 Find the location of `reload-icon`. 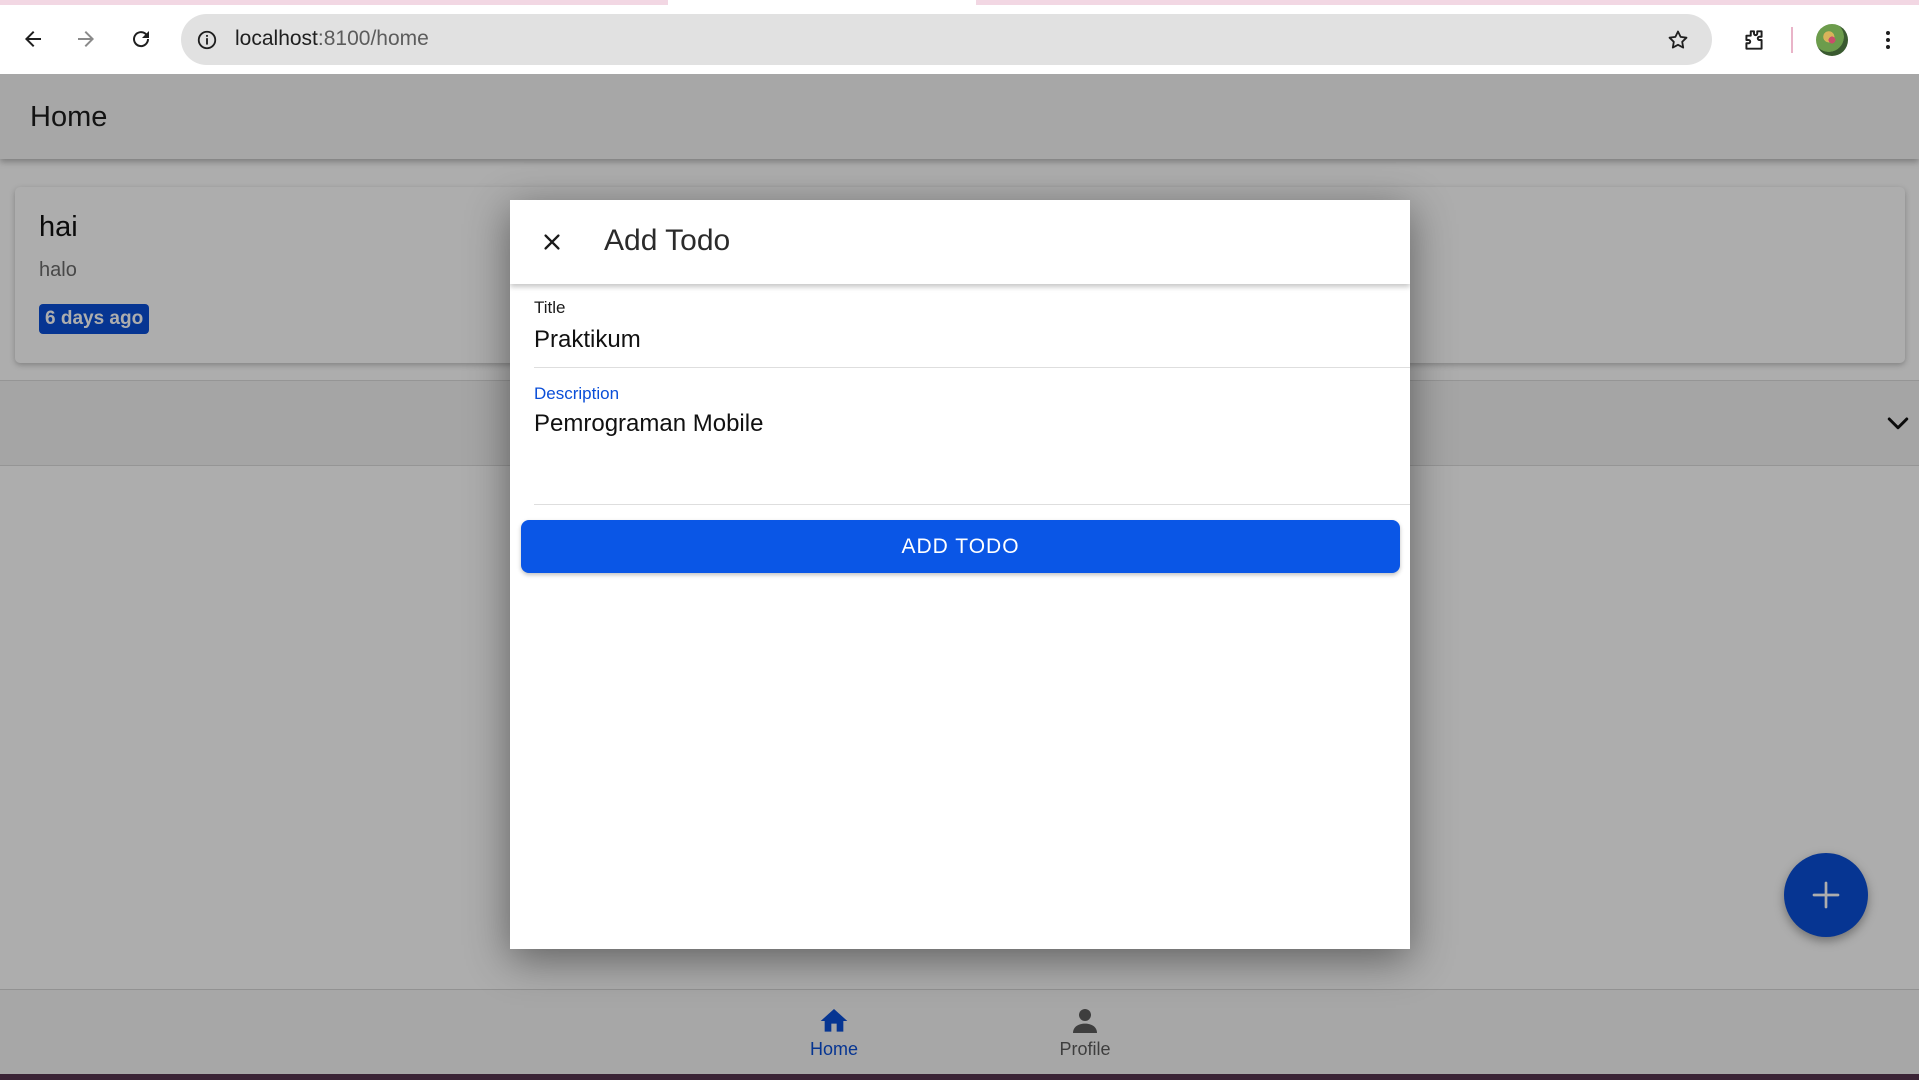

reload-icon is located at coordinates (141, 39).